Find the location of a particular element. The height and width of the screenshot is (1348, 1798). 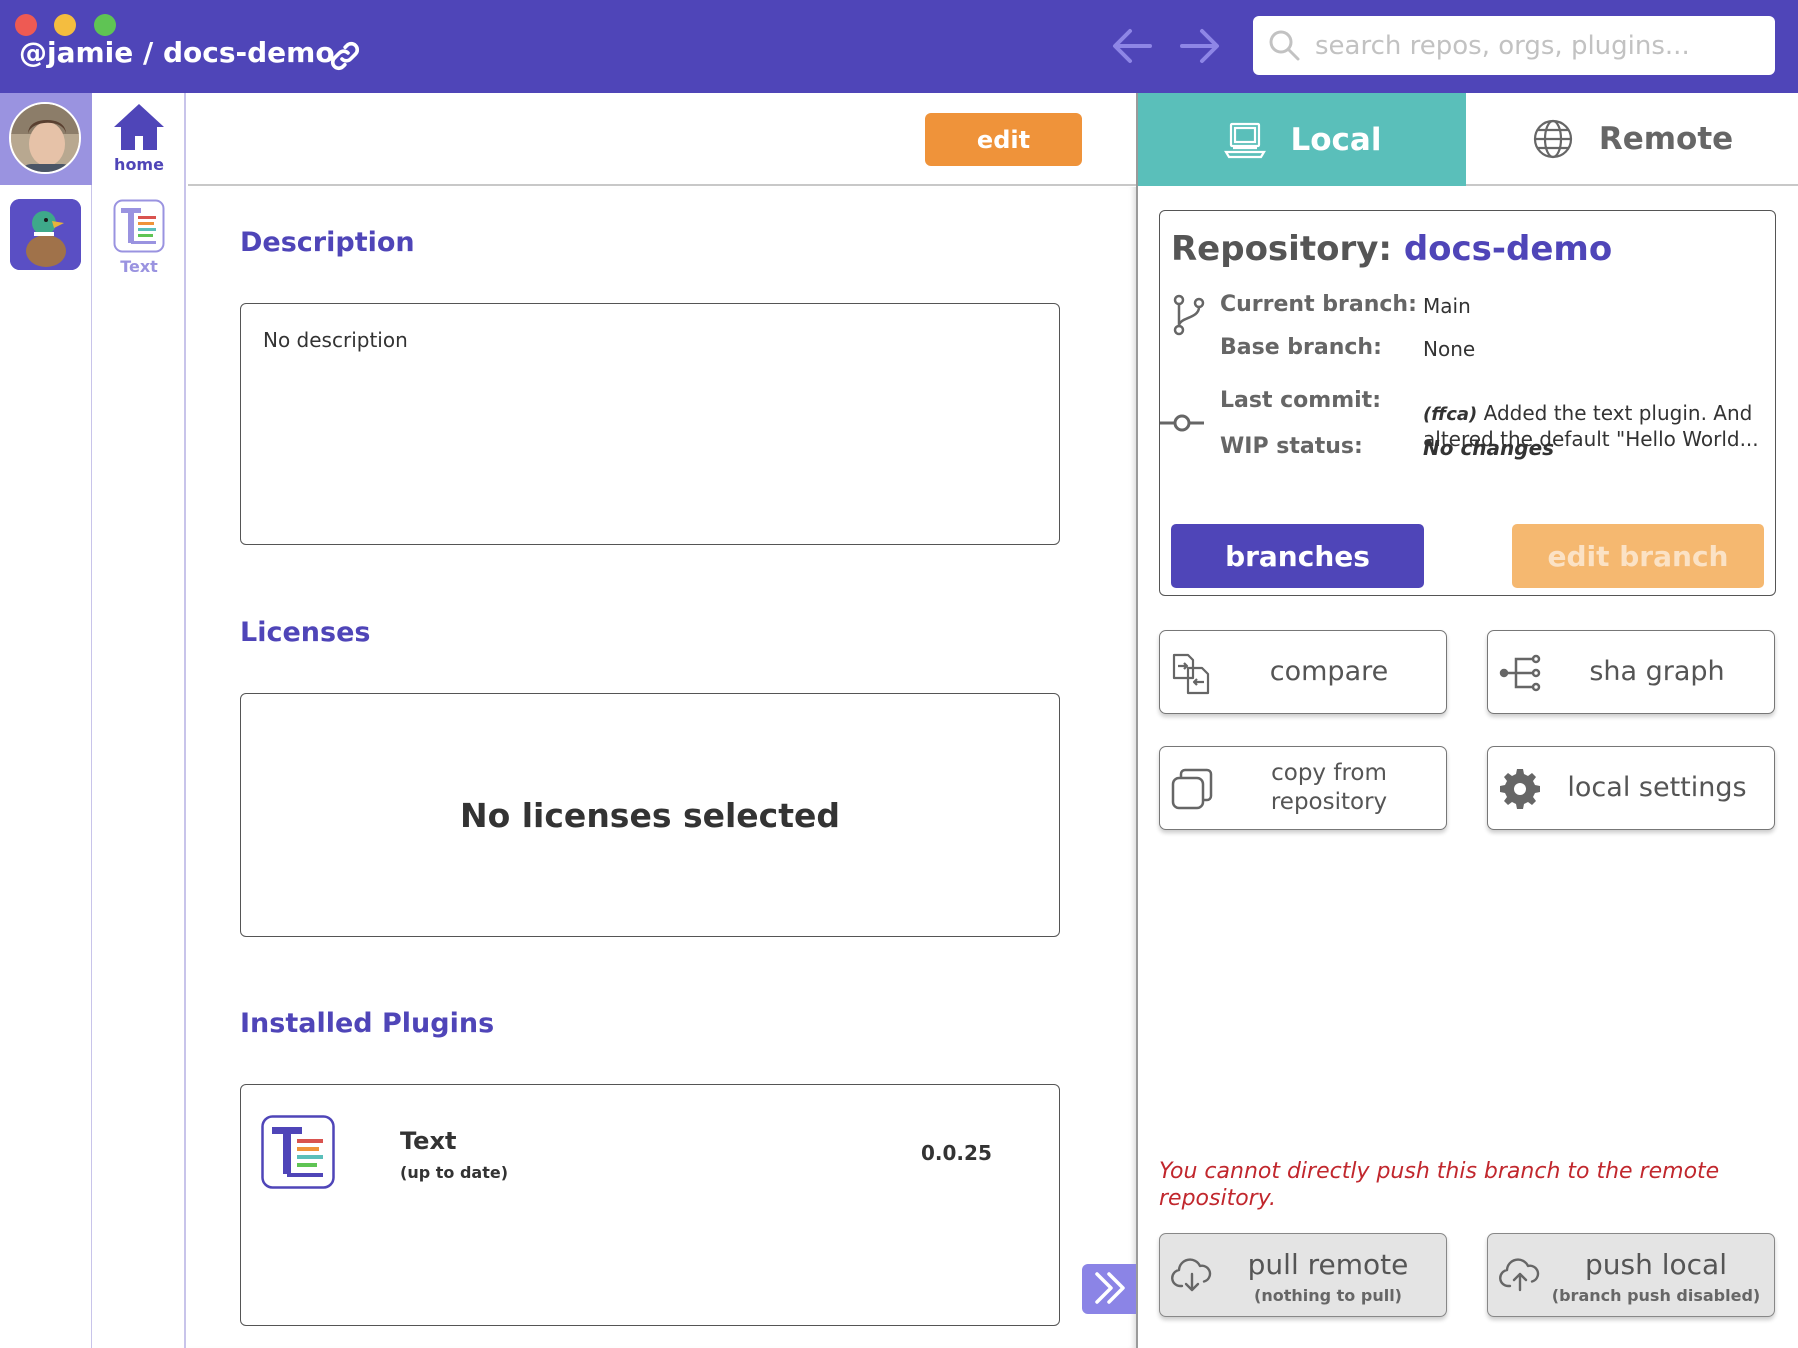

repository-name: docs-demo is located at coordinates (1508, 249).